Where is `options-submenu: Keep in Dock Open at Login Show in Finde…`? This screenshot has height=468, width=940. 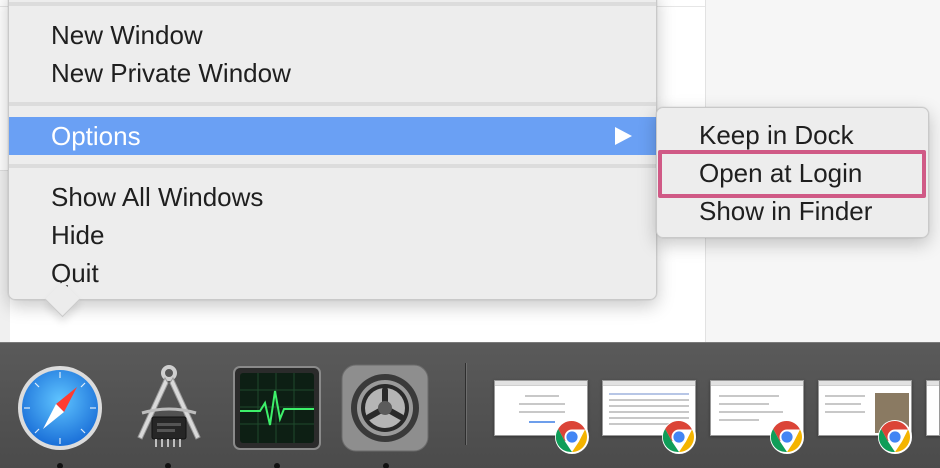 options-submenu: Keep in Dock Open at Login Show in Finde… is located at coordinates (792, 172).